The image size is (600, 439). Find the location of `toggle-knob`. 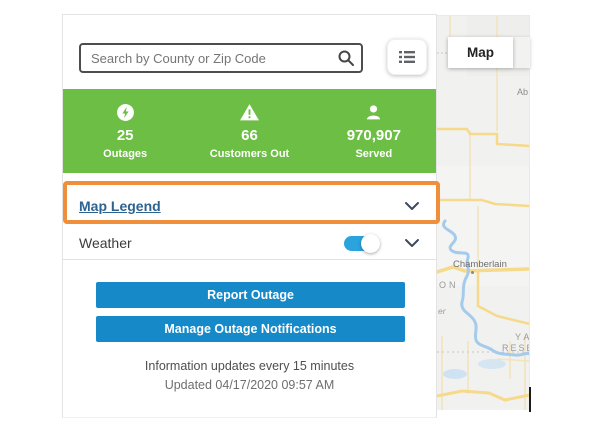

toggle-knob is located at coordinates (370, 243).